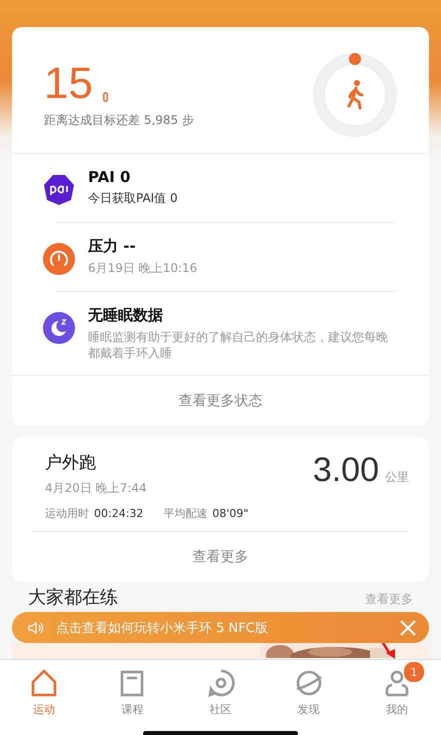 The height and width of the screenshot is (735, 441). I want to click on tab: 社区, so click(220, 690).